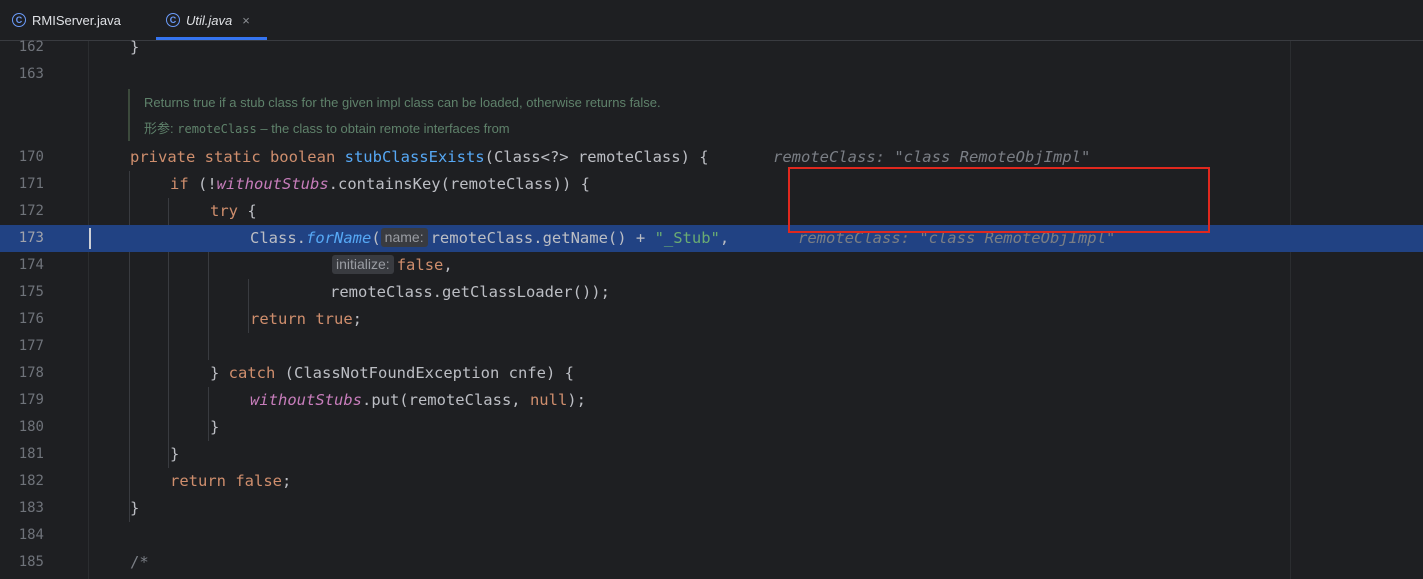 The width and height of the screenshot is (1423, 579). What do you see at coordinates (31, 508) in the screenshot?
I see `line-number: 183` at bounding box center [31, 508].